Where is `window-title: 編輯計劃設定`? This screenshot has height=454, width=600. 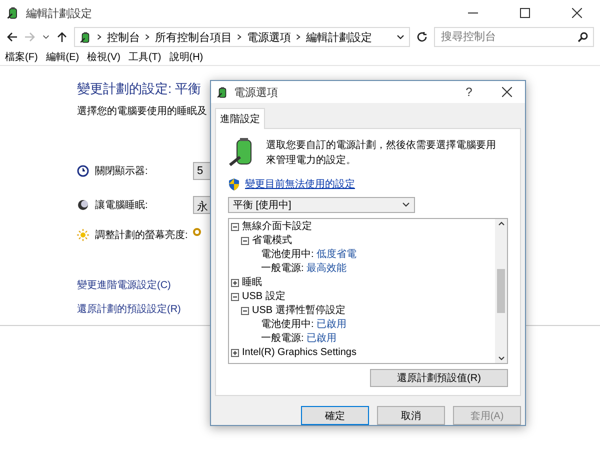 window-title: 編輯計劃設定 is located at coordinates (59, 13).